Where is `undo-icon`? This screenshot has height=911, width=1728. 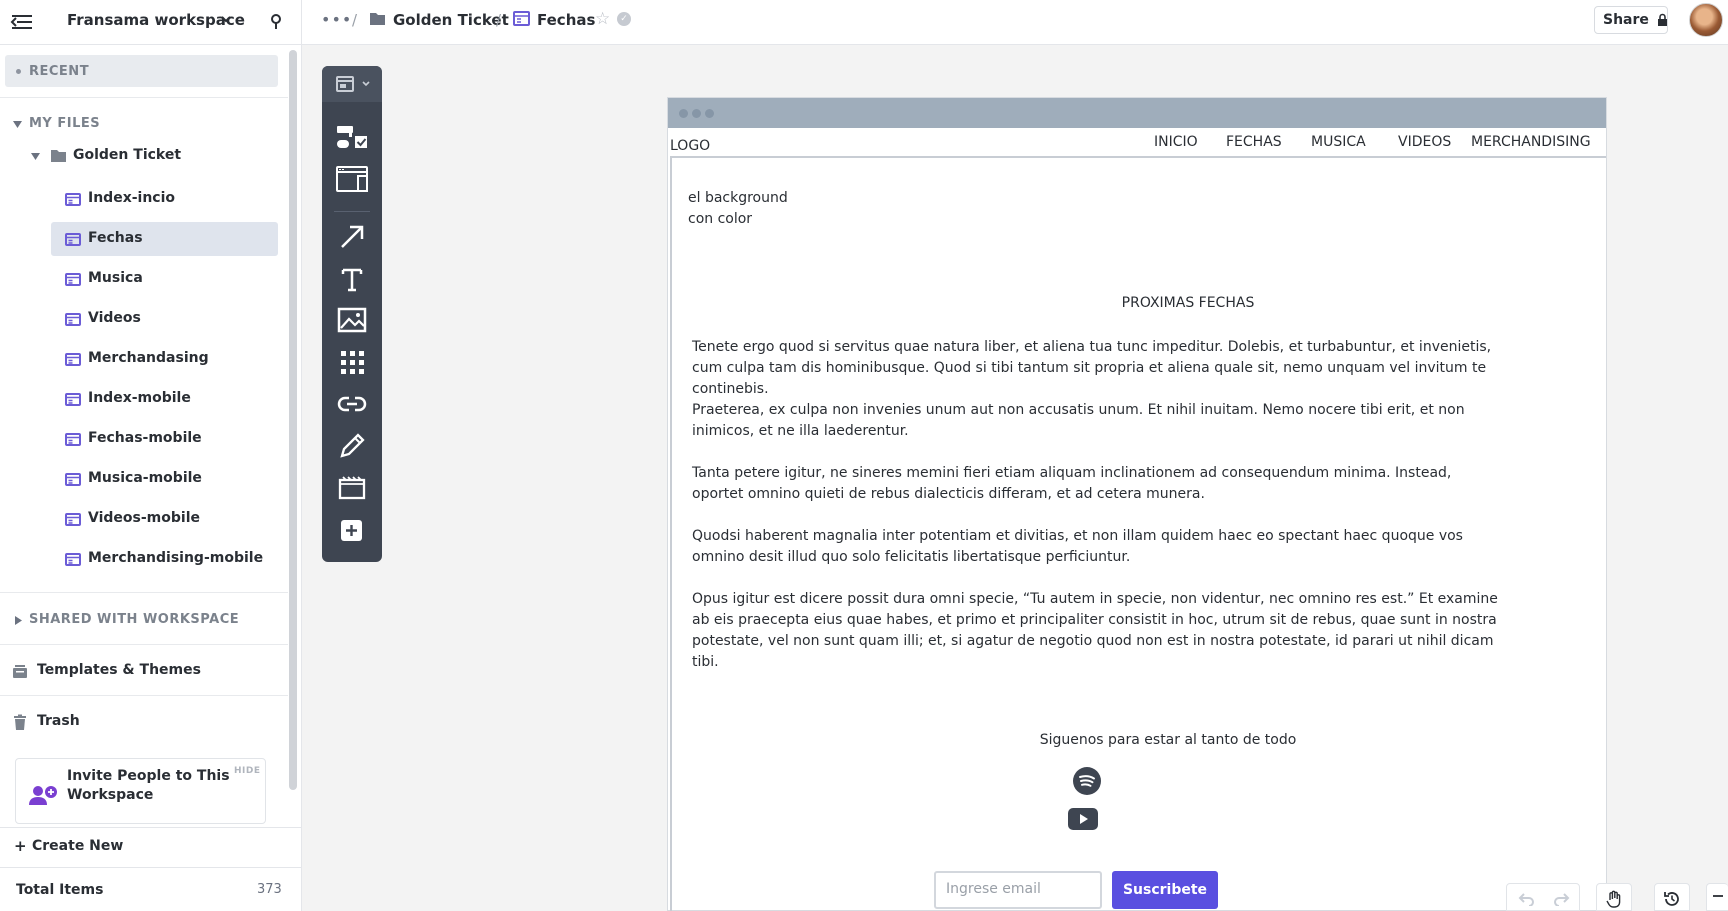 undo-icon is located at coordinates (1526, 899).